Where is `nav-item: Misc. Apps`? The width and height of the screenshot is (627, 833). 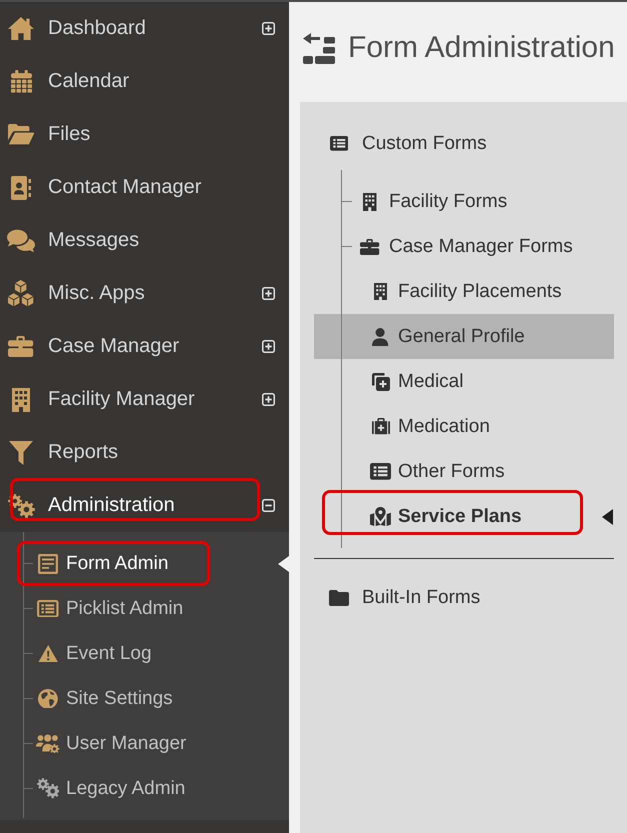 nav-item: Misc. Apps is located at coordinates (72, 293).